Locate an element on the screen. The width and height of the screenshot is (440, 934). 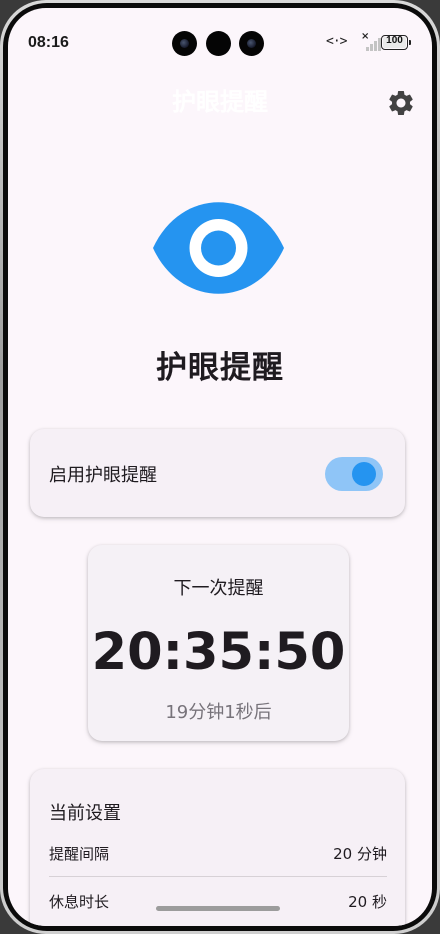
next-reminder-title: 下一次提醒 is located at coordinates (218, 588).